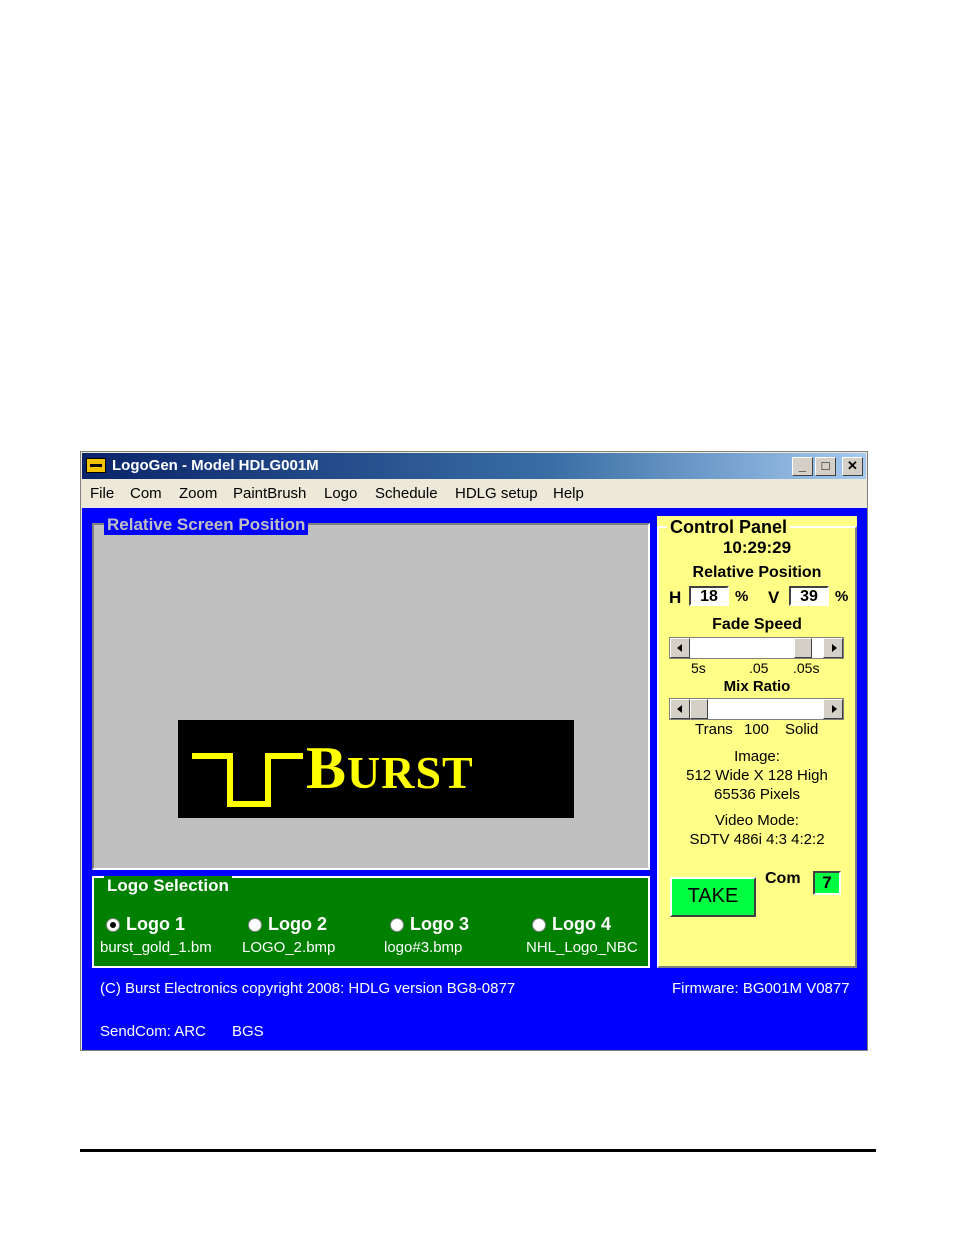  Describe the element at coordinates (742, 596) in the screenshot. I see `h-percent-label: %` at that location.